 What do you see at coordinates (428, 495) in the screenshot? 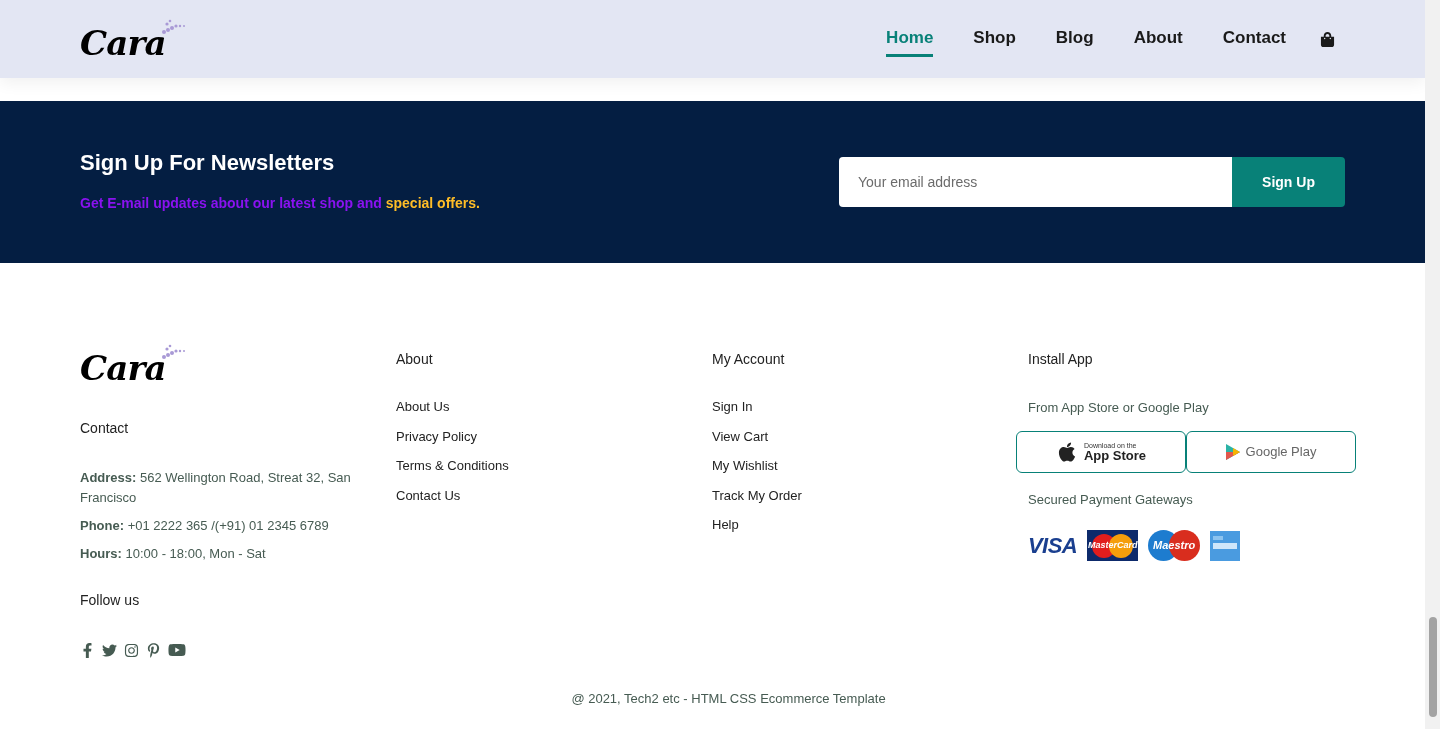
I see `footer-link: Contact Us` at bounding box center [428, 495].